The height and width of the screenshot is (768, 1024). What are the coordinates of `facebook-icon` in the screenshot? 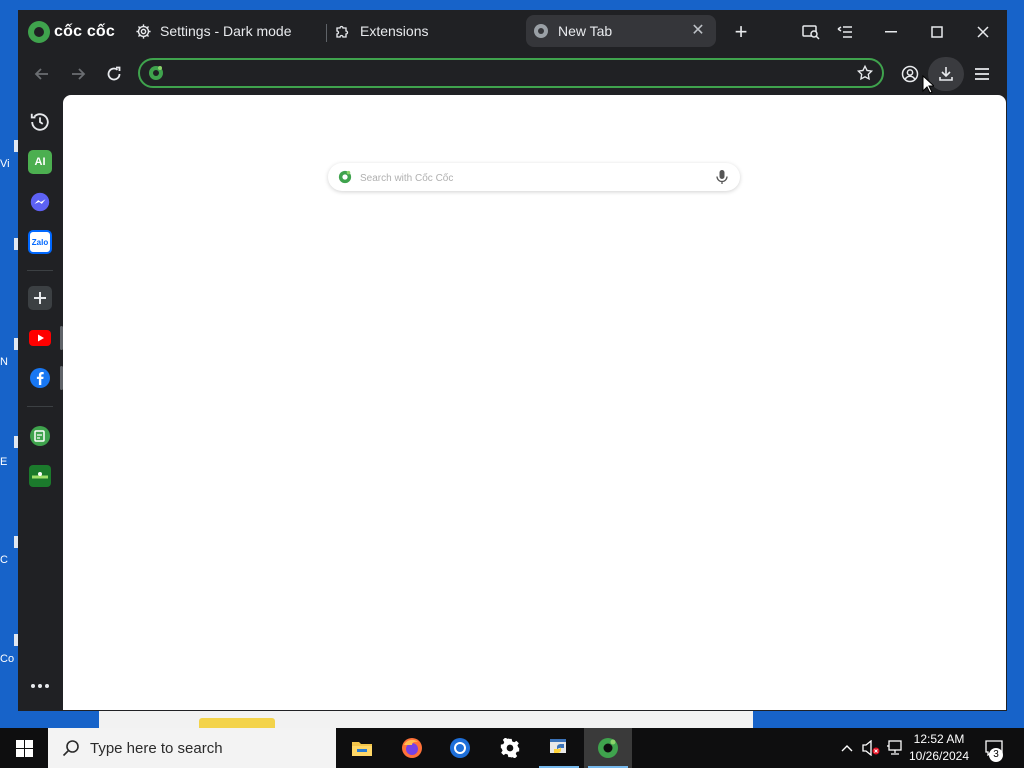 It's located at (40, 378).